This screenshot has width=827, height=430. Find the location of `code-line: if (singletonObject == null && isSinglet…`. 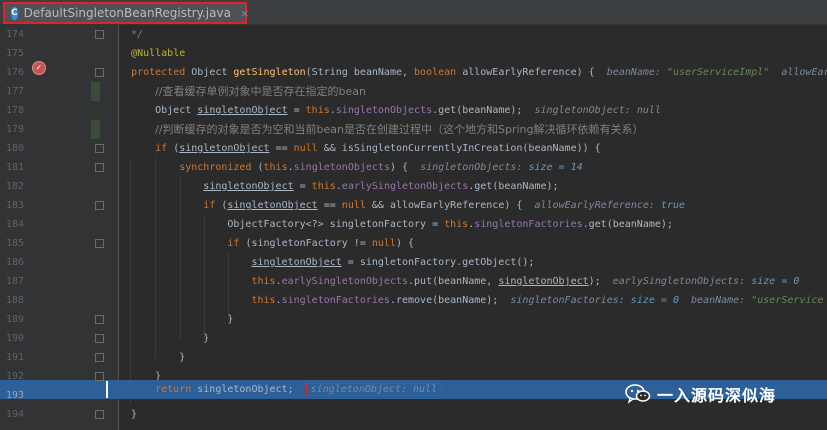

code-line: if (singletonObject == null && isSinglet… is located at coordinates (473, 148).